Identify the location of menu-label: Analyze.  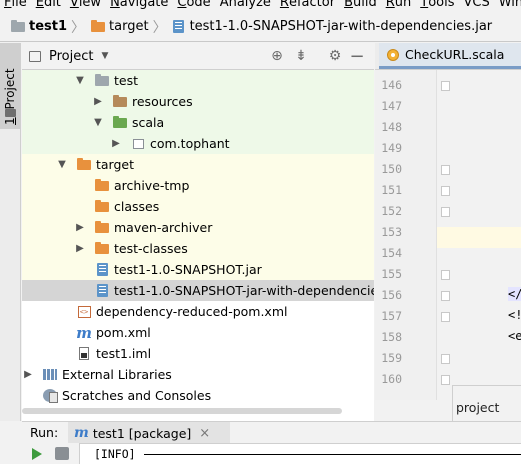
(245, 5).